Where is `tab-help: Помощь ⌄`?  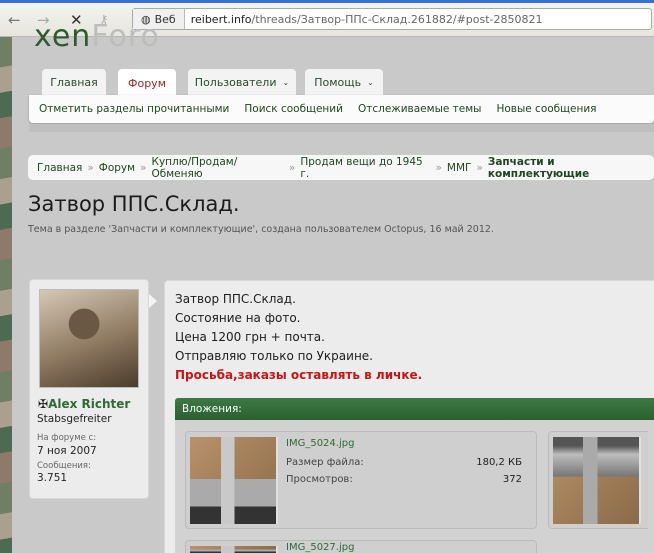 tab-help: Помощь ⌄ is located at coordinates (344, 82).